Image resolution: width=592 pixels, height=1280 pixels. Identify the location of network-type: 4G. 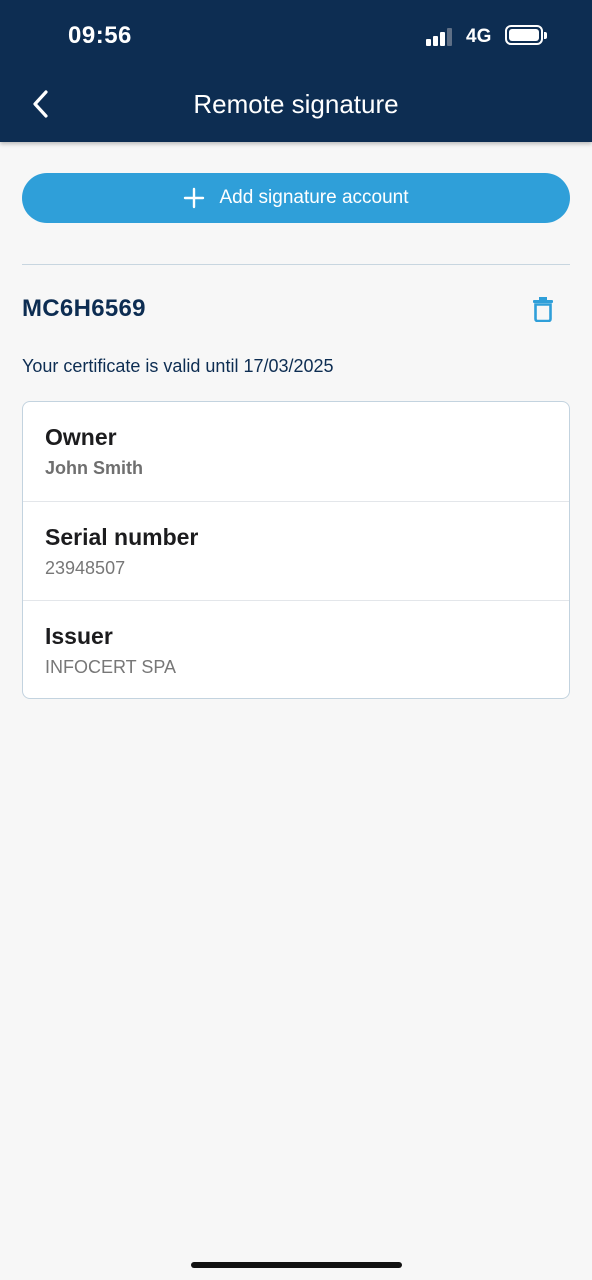
(479, 36).